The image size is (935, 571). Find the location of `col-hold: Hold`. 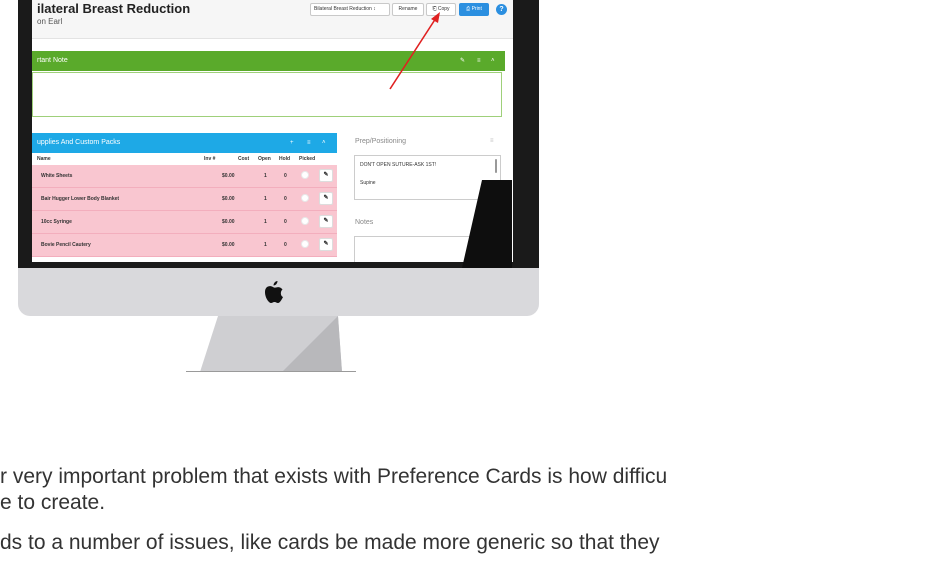

col-hold: Hold is located at coordinates (284, 159).